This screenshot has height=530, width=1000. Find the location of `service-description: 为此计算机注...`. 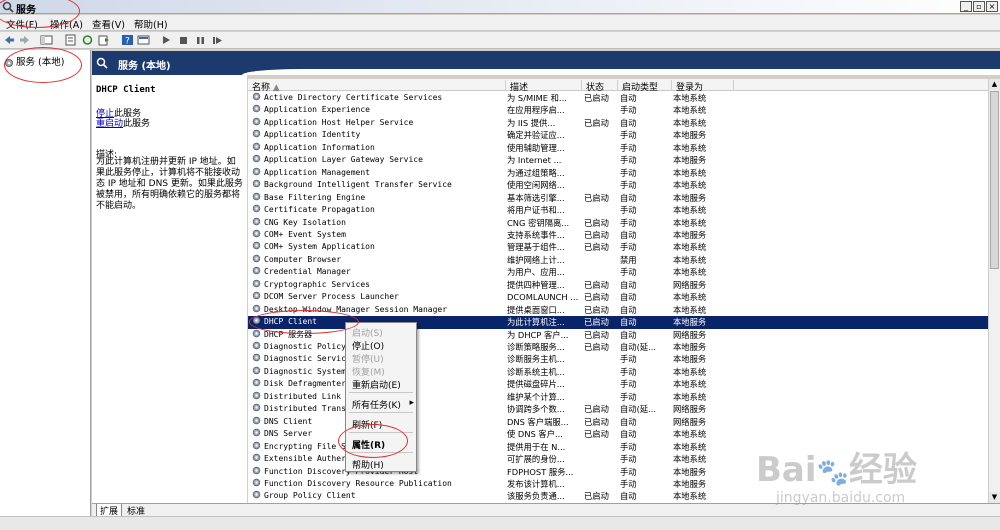

service-description: 为此计算机注... is located at coordinates (536, 322).